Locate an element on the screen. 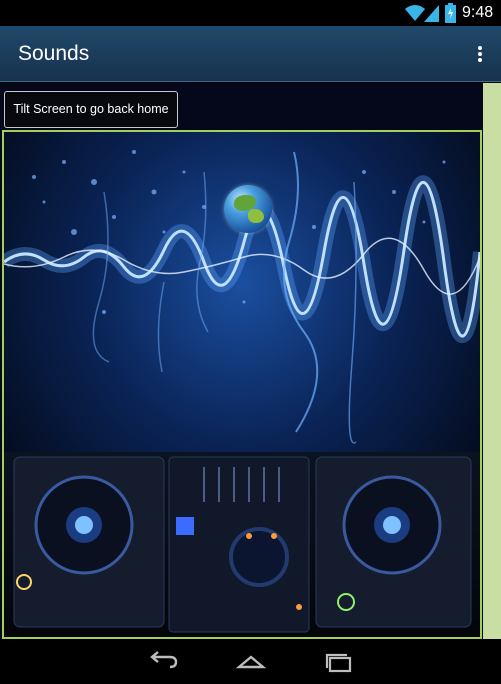  home-icon is located at coordinates (251, 662).